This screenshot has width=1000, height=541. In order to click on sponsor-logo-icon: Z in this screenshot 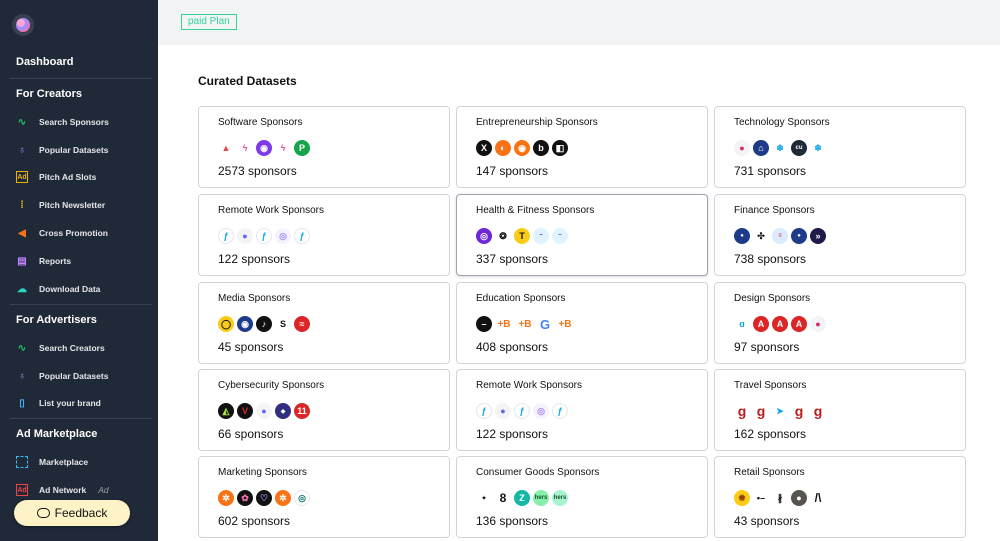, I will do `click(522, 498)`.